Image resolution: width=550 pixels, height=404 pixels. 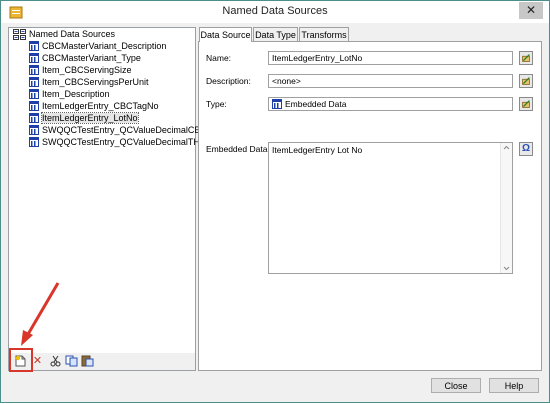 I want to click on tab-transforms: Transforms, so click(x=324, y=34).